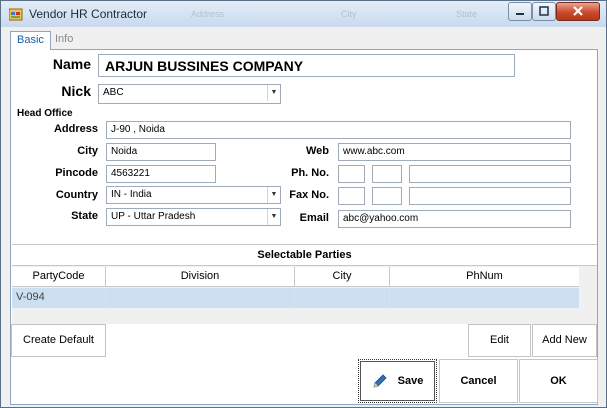 This screenshot has width=607, height=408. I want to click on column-header-division: Division, so click(200, 277).